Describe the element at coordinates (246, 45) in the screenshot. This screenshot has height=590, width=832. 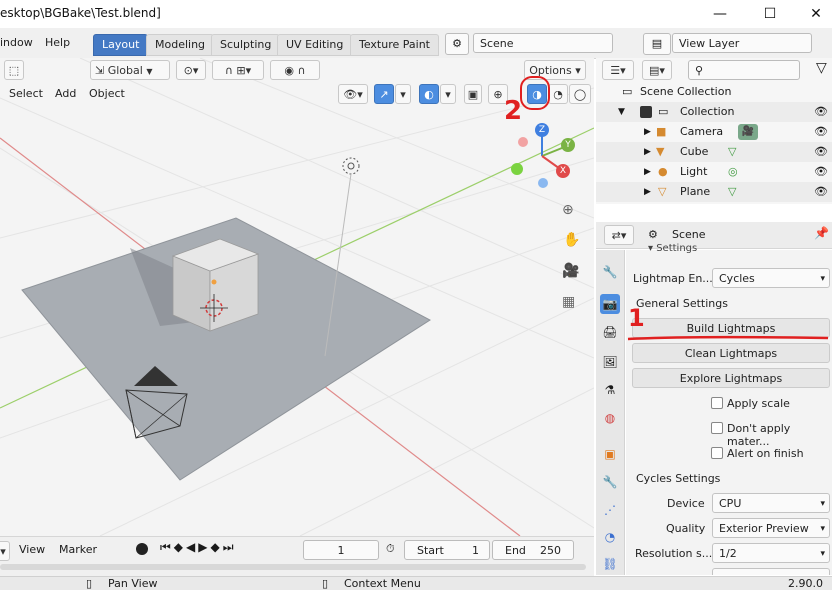
I see `tab-sculpting: Sculpting` at that location.